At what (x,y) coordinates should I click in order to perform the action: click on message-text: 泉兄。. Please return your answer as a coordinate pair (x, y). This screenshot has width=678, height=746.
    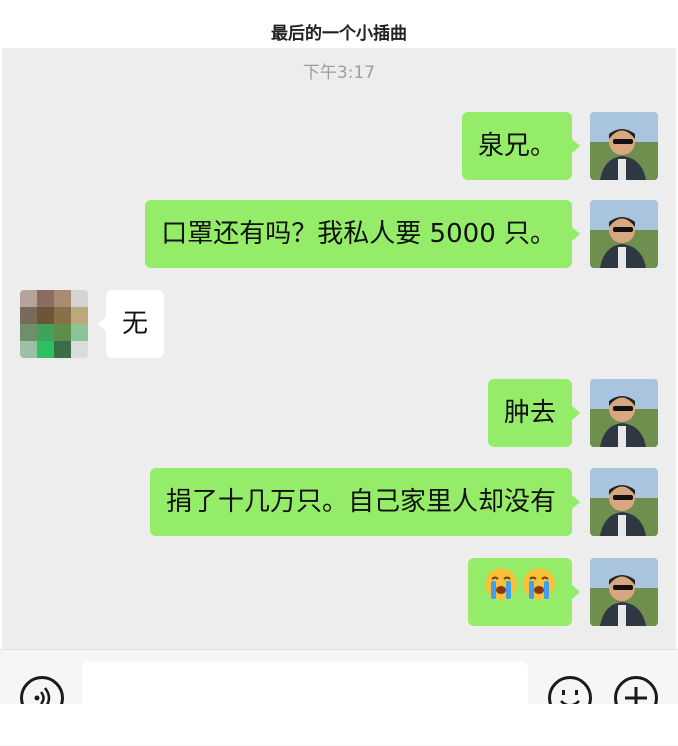
    Looking at the image, I should click on (516, 146).